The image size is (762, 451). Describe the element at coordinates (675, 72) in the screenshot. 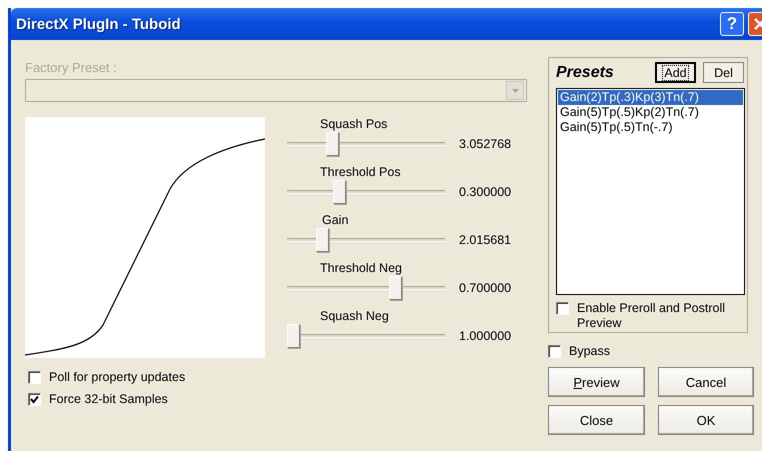

I see `add-button: Add` at that location.